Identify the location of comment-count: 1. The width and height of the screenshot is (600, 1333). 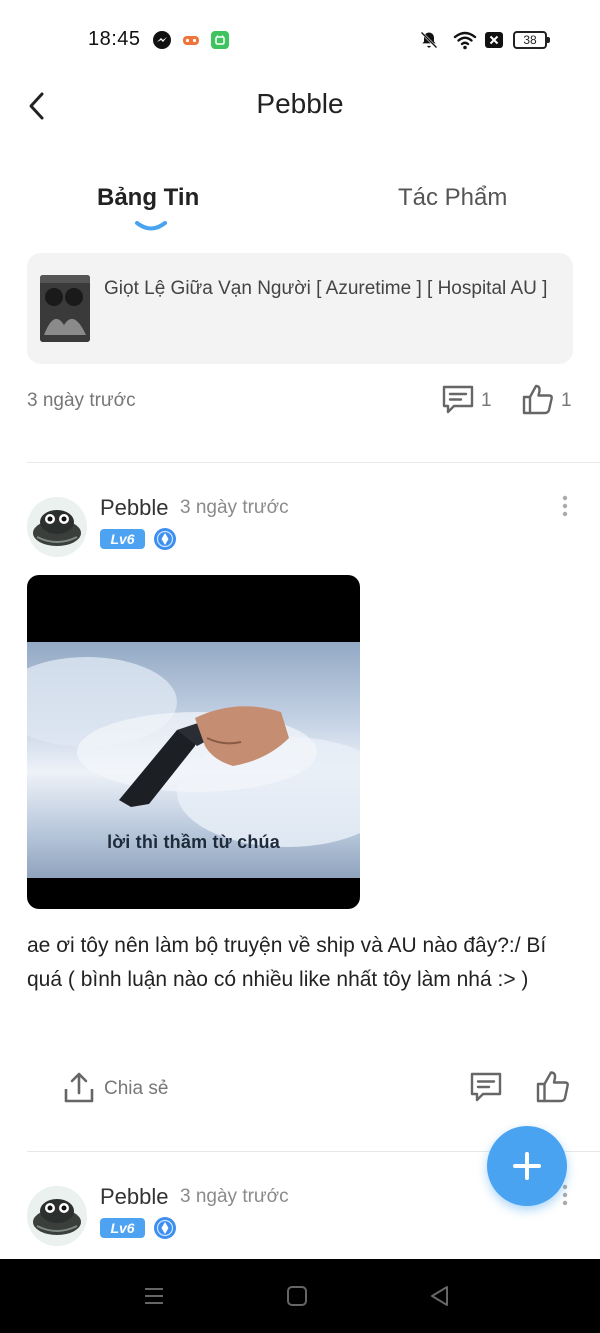
(486, 400).